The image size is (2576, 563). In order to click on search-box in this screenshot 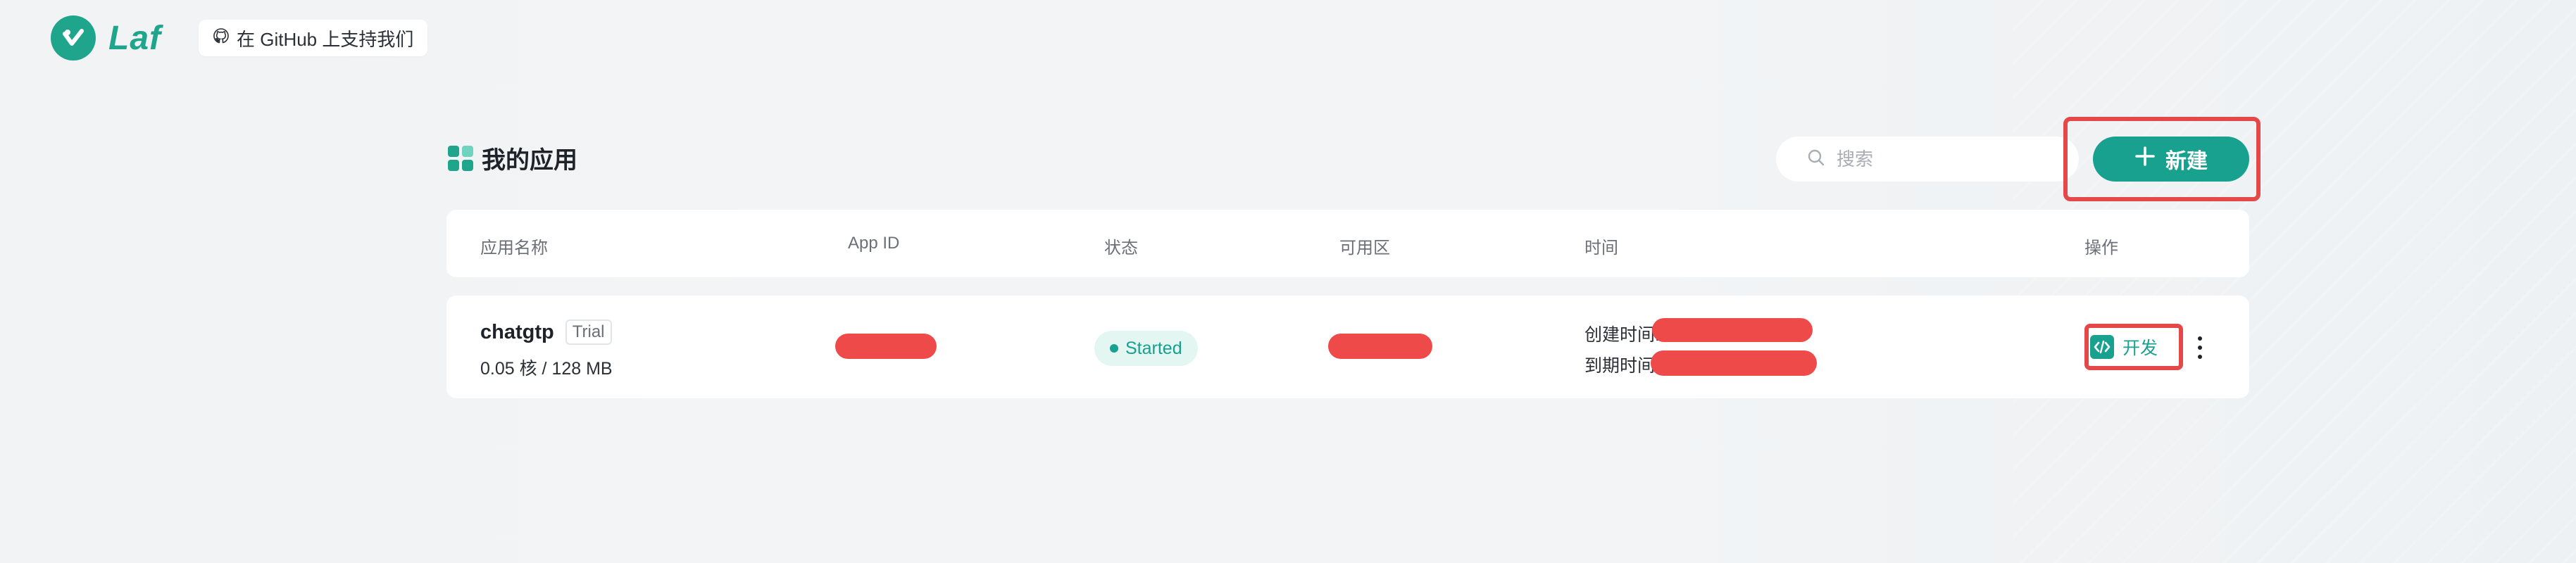, I will do `click(1927, 159)`.